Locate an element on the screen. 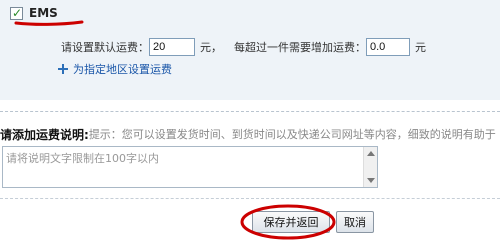 The width and height of the screenshot is (500, 242). set-region-fee-link: 为指定地区设置运费 is located at coordinates (115, 69).